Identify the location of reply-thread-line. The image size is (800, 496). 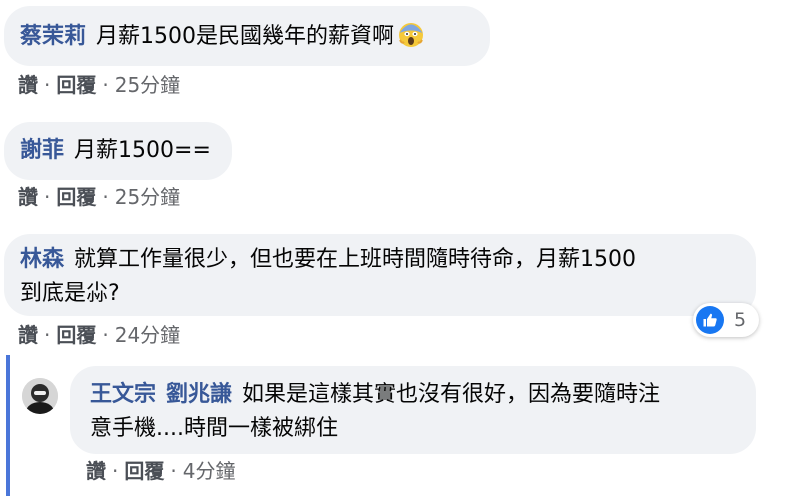
(8, 425).